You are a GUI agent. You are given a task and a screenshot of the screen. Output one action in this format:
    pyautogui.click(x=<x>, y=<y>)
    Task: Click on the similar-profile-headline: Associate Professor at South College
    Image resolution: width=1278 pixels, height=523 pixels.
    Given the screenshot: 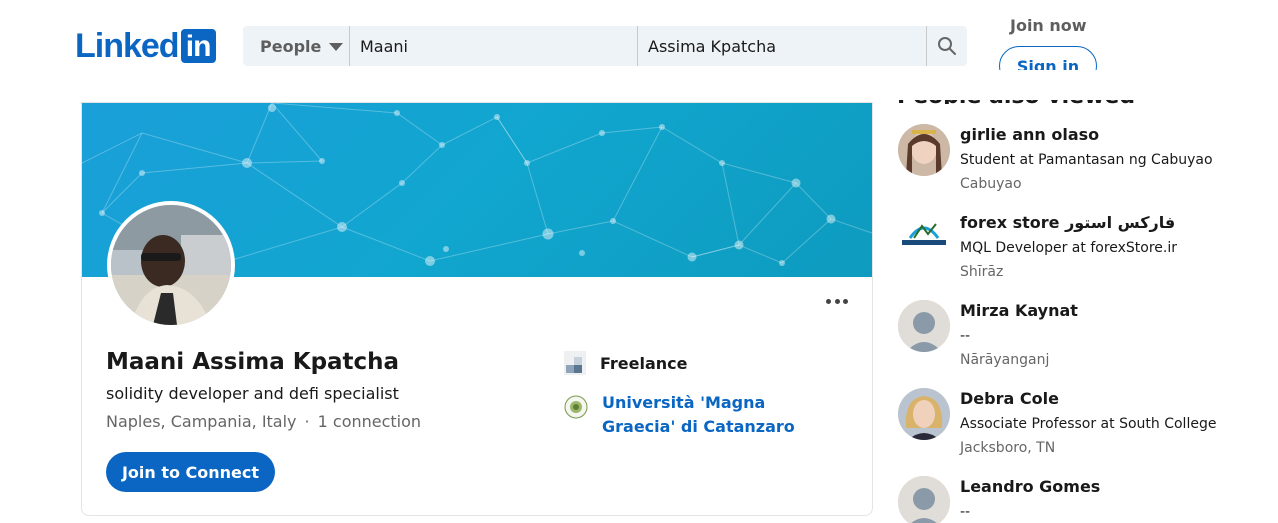 What is the action you would take?
    pyautogui.click(x=1088, y=424)
    